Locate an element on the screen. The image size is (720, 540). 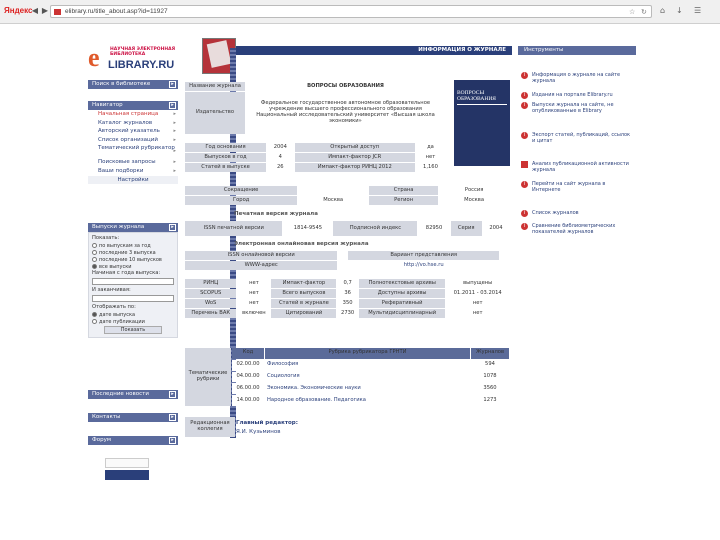
db-label: Импакт-фактор is located at coordinates (304, 283).